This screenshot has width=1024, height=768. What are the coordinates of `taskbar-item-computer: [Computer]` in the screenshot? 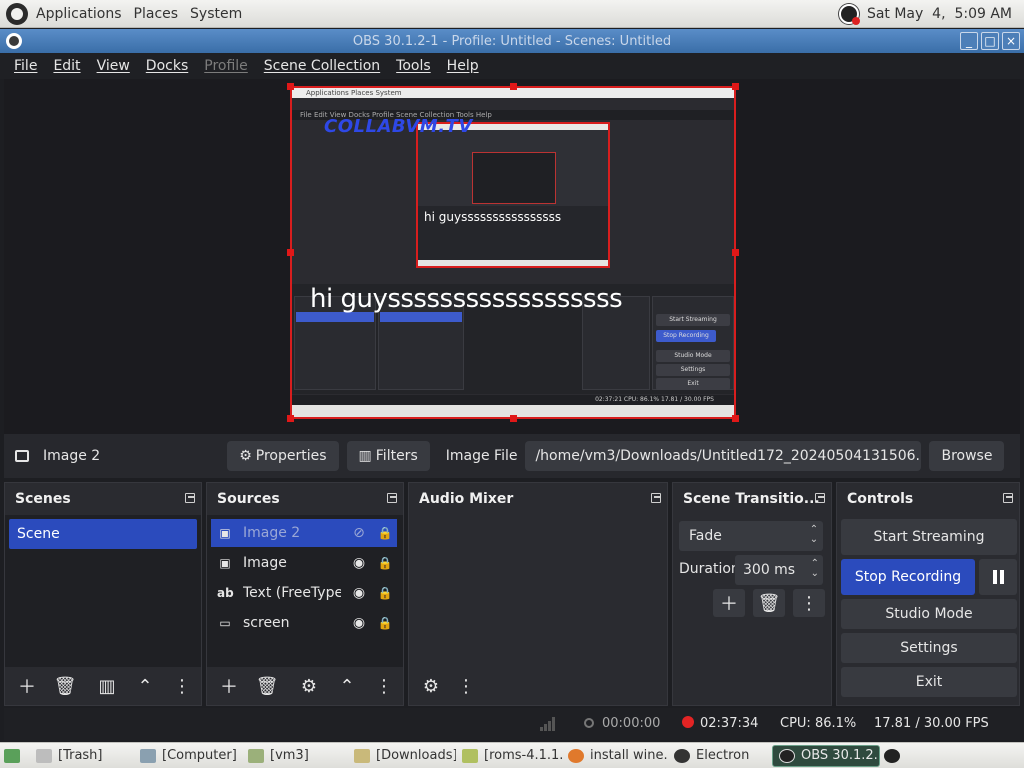 It's located at (188, 756).